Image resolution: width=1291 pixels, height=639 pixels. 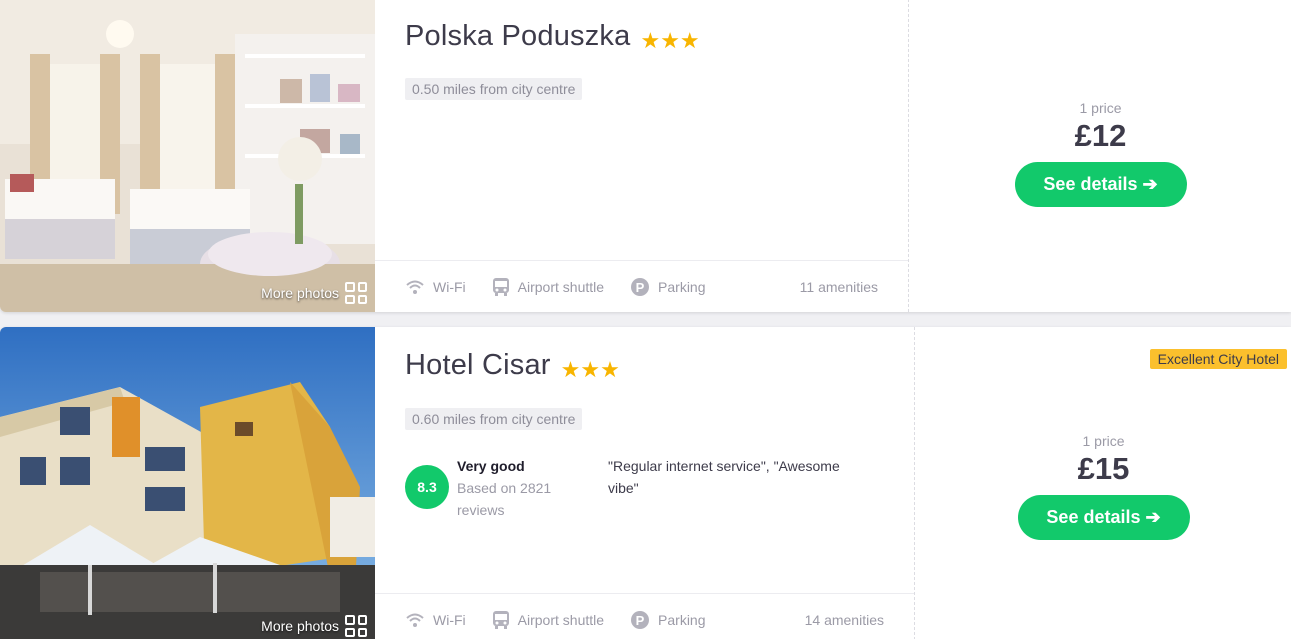 I want to click on price-column: 1 price £12 See details ➔, so click(x=1100, y=156).